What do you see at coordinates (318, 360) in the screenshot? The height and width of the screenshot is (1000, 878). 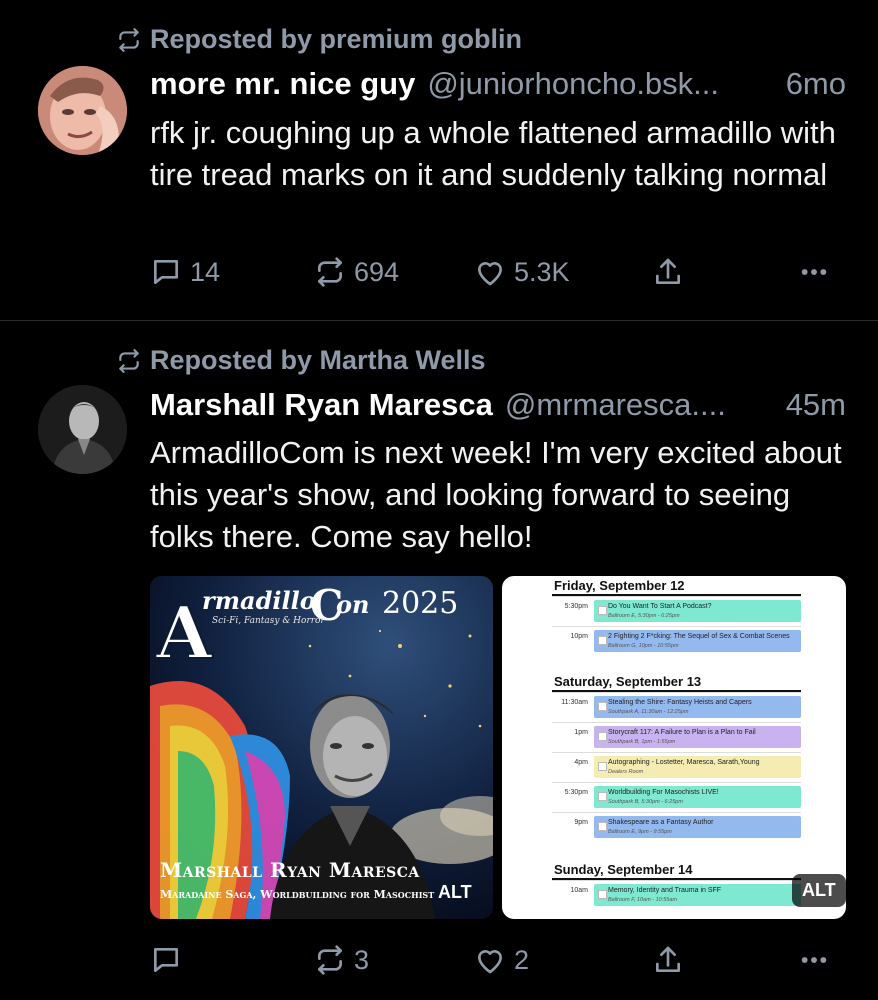 I see `repost-label: Reposted by Martha Wells` at bounding box center [318, 360].